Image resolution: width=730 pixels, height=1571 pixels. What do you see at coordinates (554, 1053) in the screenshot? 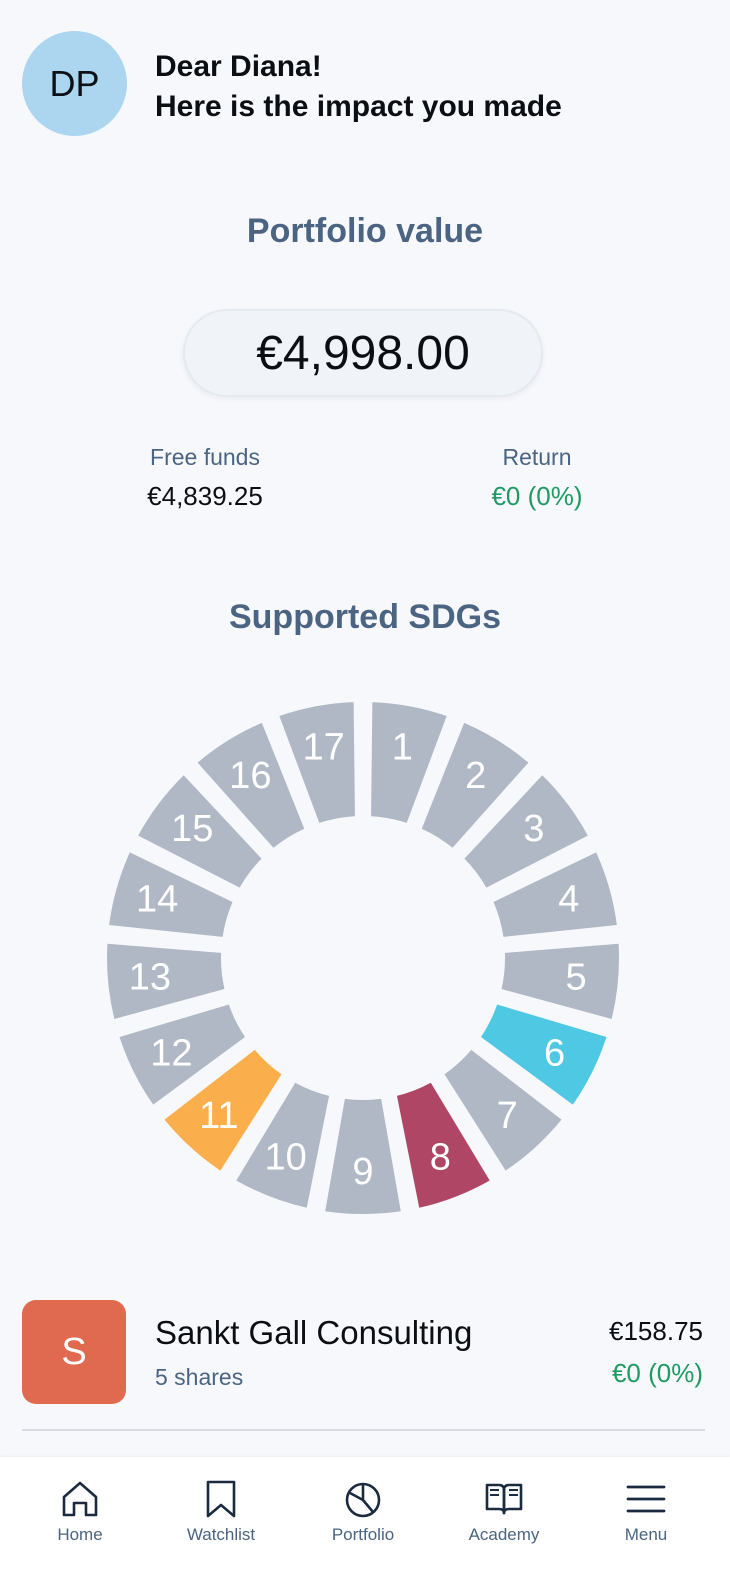
I see `sdg-number-6: 6` at bounding box center [554, 1053].